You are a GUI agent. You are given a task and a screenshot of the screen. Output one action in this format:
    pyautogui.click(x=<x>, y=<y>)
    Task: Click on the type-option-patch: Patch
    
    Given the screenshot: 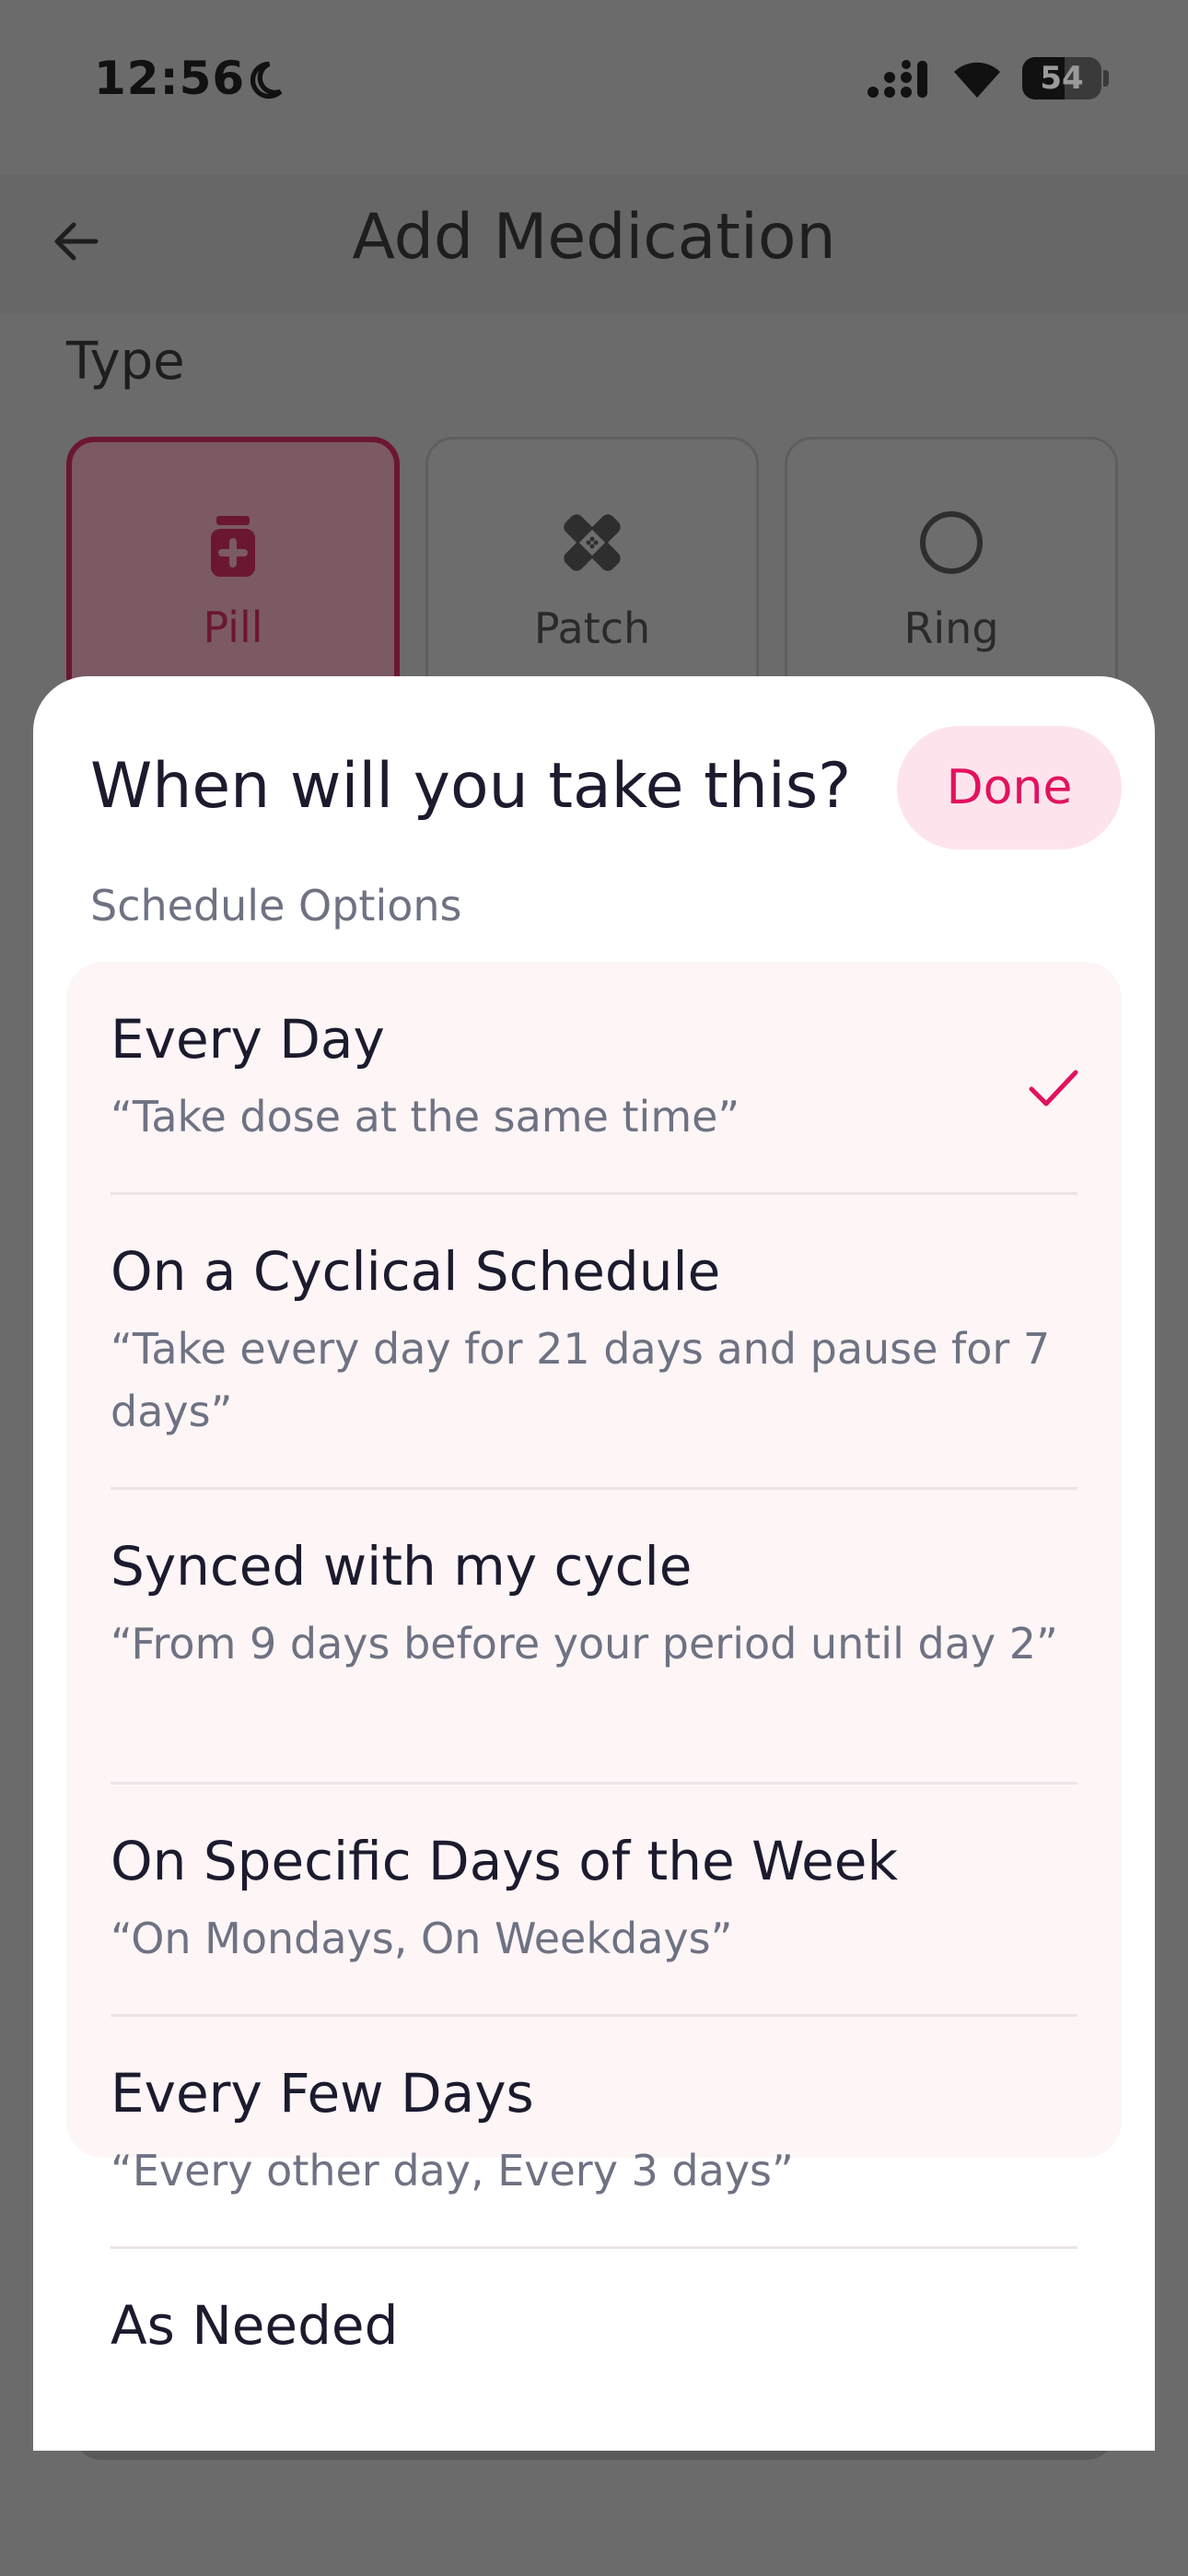 What is the action you would take?
    pyautogui.click(x=592, y=570)
    